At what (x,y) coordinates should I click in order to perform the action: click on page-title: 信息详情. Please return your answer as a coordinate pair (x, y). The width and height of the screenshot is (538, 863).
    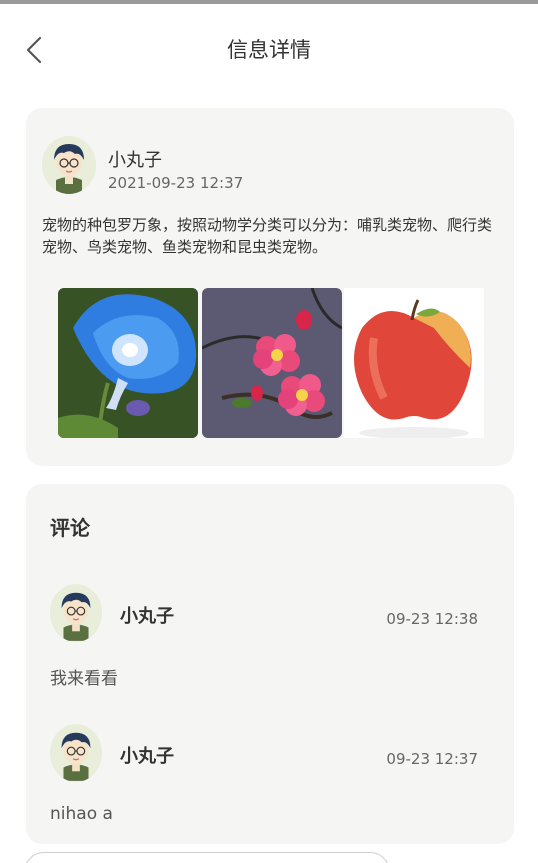
    Looking at the image, I should click on (269, 50).